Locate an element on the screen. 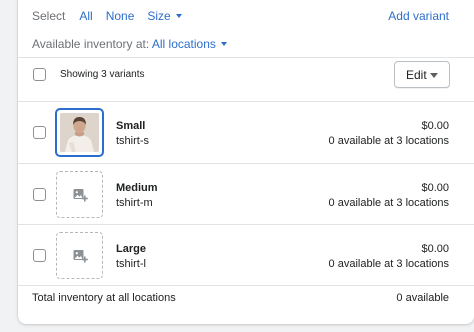 The image size is (474, 332). select-none-link: None is located at coordinates (120, 16).